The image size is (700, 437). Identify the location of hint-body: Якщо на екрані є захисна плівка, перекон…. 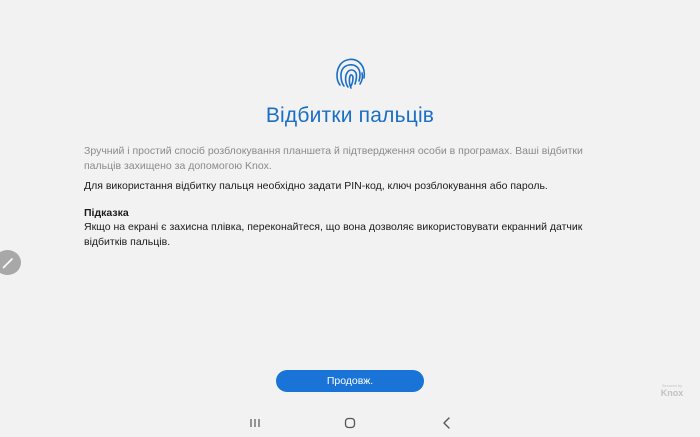
(333, 234).